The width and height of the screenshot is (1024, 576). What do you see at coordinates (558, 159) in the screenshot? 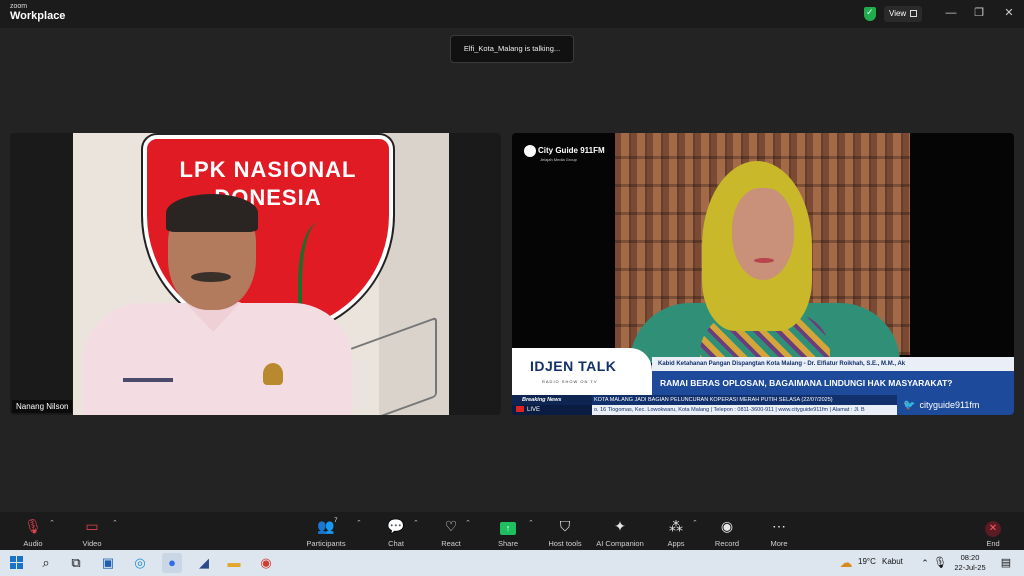
I see `logo-sub: Jelajah Media Group` at bounding box center [558, 159].